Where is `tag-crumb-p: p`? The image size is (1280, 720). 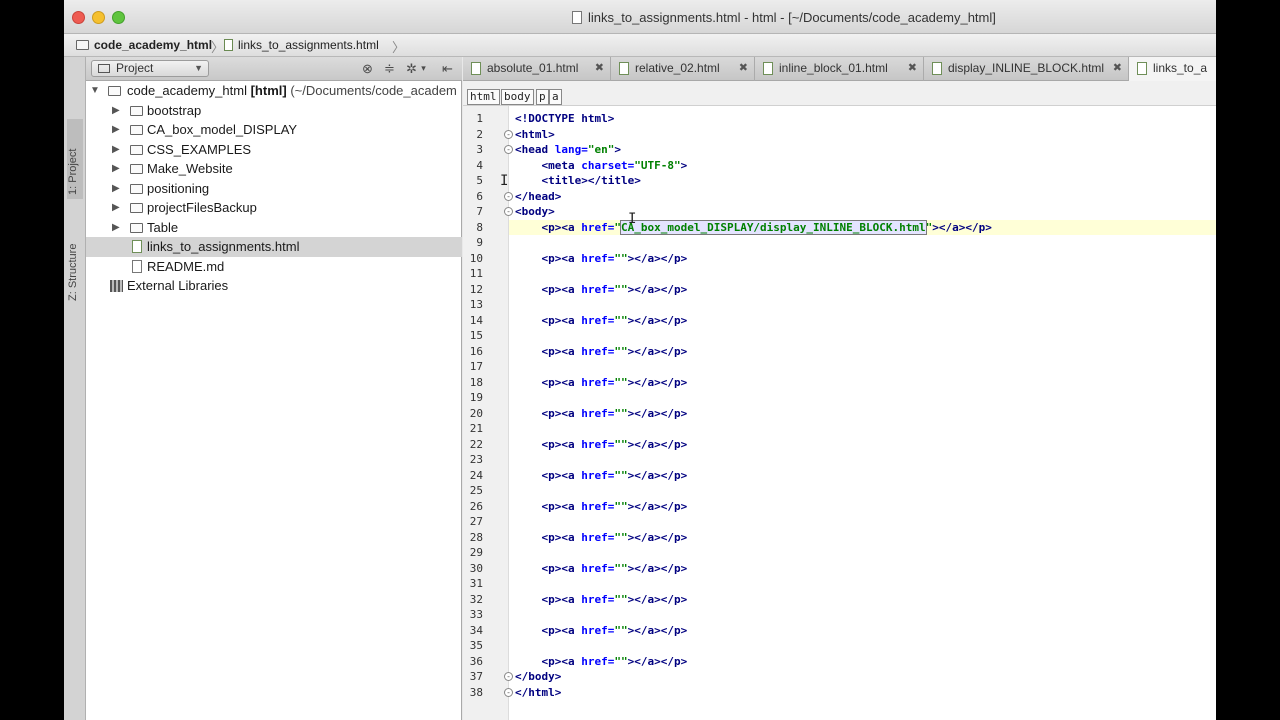 tag-crumb-p: p is located at coordinates (542, 97).